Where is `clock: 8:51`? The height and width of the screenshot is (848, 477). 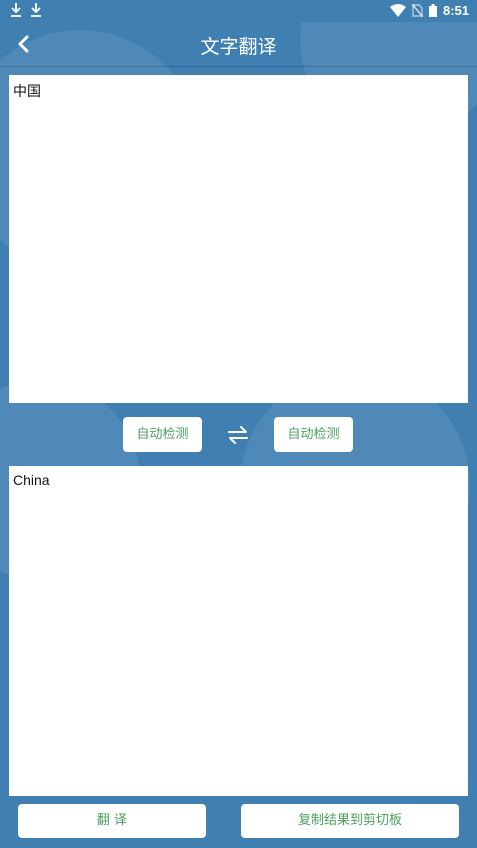
clock: 8:51 is located at coordinates (455, 10).